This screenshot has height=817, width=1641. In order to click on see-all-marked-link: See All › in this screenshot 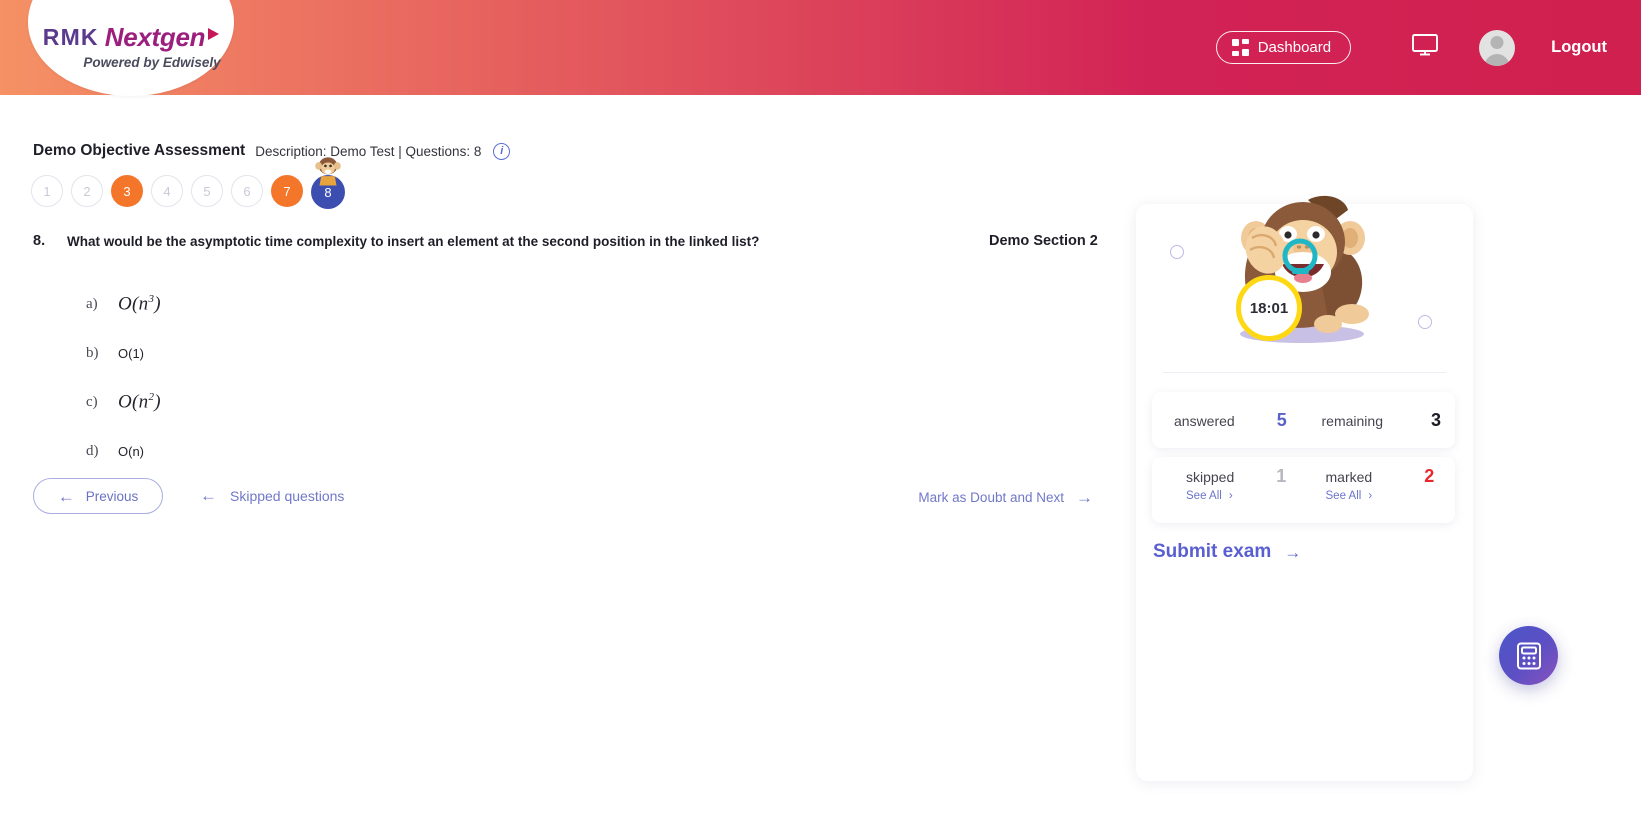, I will do `click(1349, 496)`.